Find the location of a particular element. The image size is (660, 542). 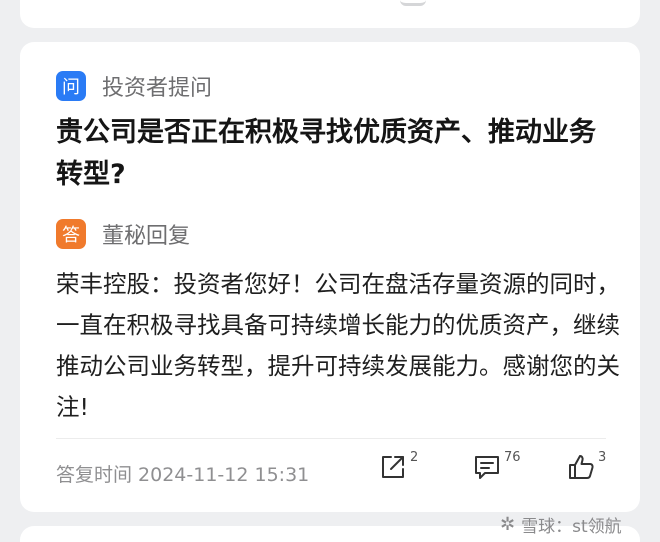

comment-count: 76 is located at coordinates (512, 457).